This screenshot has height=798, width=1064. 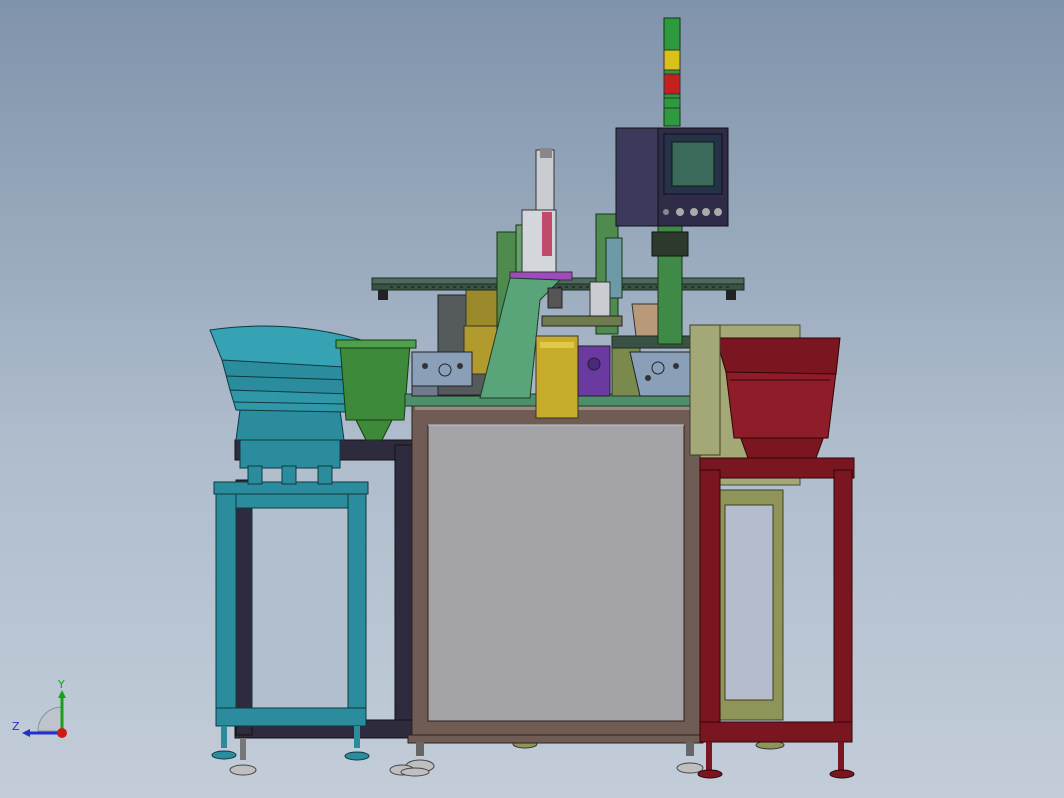 I want to click on coordinate-triad: Y Z, so click(x=39, y=708).